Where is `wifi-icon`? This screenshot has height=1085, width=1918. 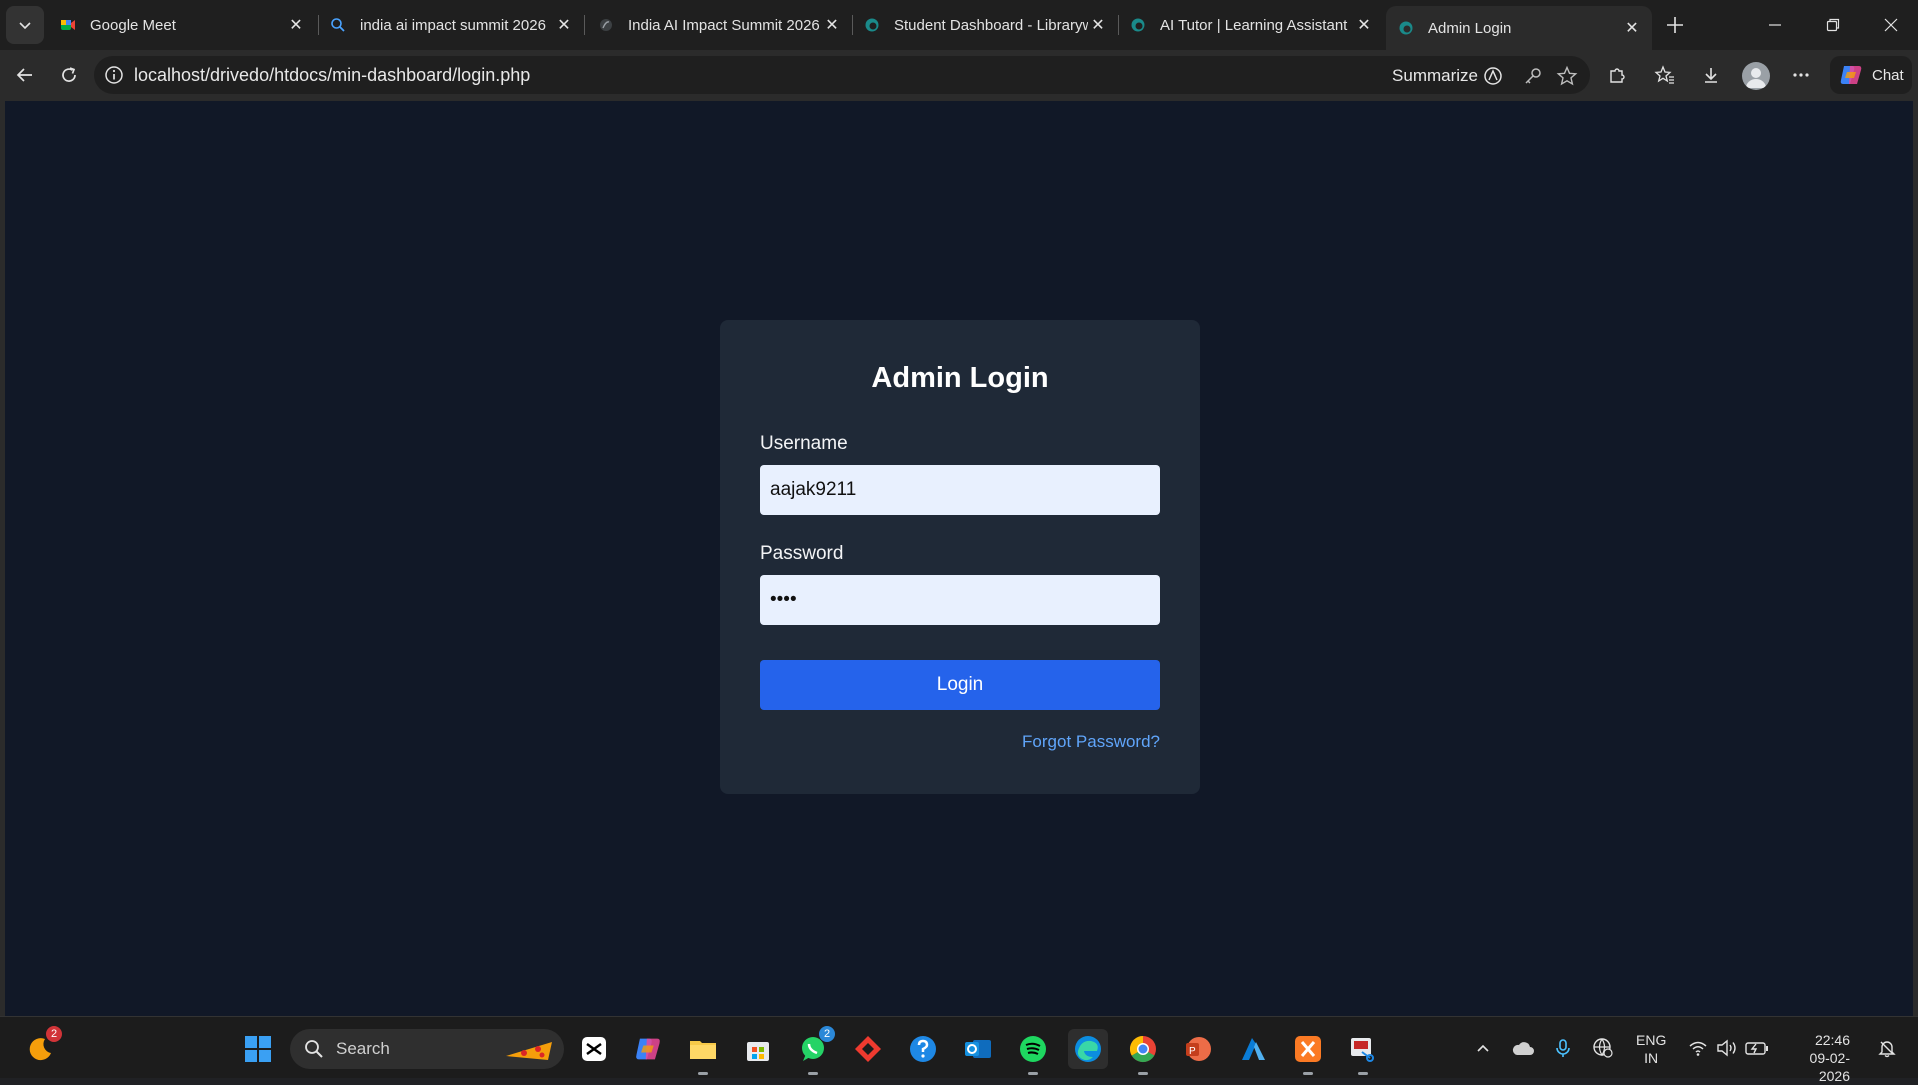 wifi-icon is located at coordinates (1698, 1048).